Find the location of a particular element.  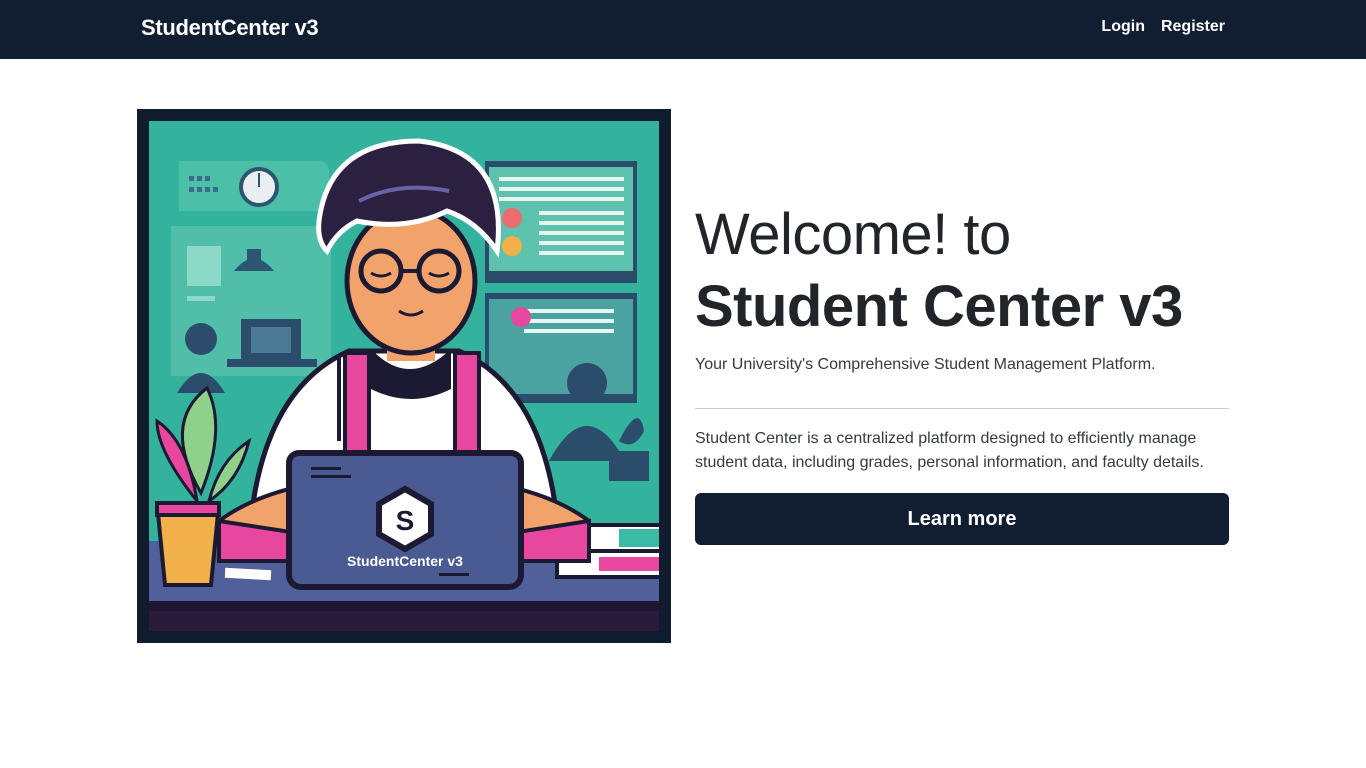

register-link: Register is located at coordinates (1193, 27).